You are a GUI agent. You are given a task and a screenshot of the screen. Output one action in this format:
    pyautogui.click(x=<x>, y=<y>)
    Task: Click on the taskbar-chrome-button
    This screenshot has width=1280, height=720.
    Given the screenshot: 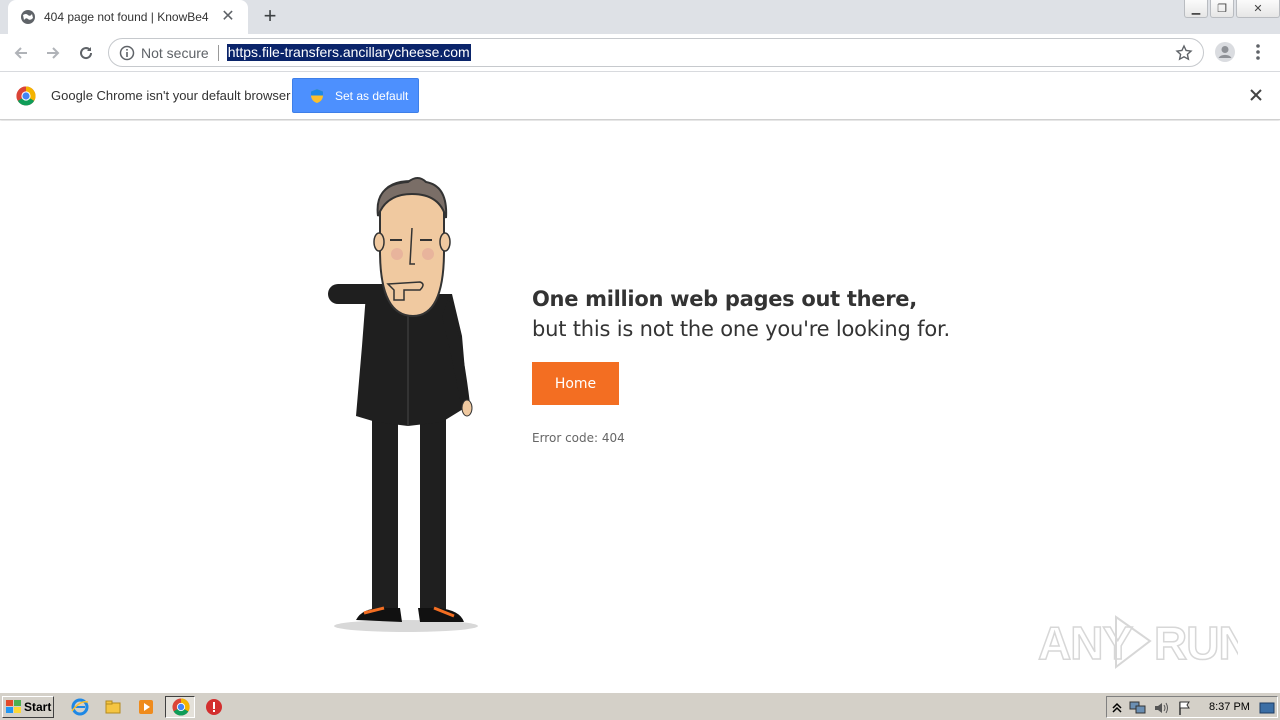 What is the action you would take?
    pyautogui.click(x=180, y=707)
    